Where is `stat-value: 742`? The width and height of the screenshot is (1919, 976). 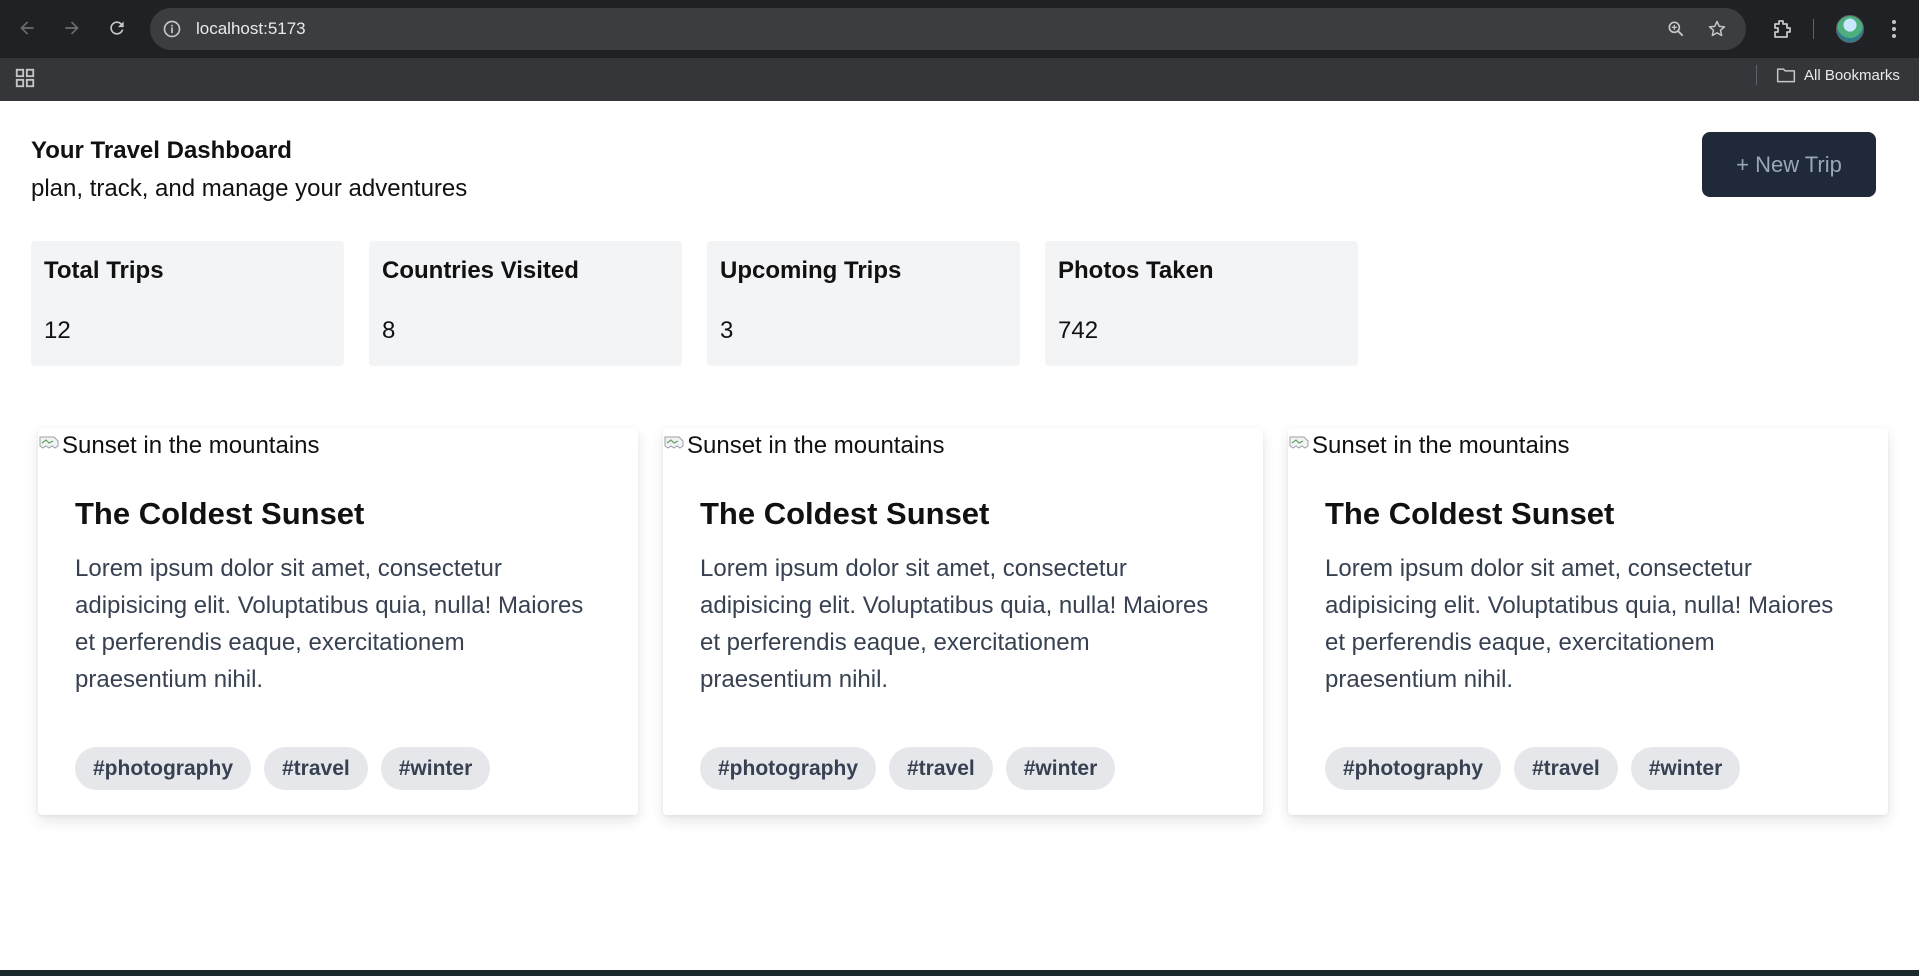
stat-value: 742 is located at coordinates (1078, 330).